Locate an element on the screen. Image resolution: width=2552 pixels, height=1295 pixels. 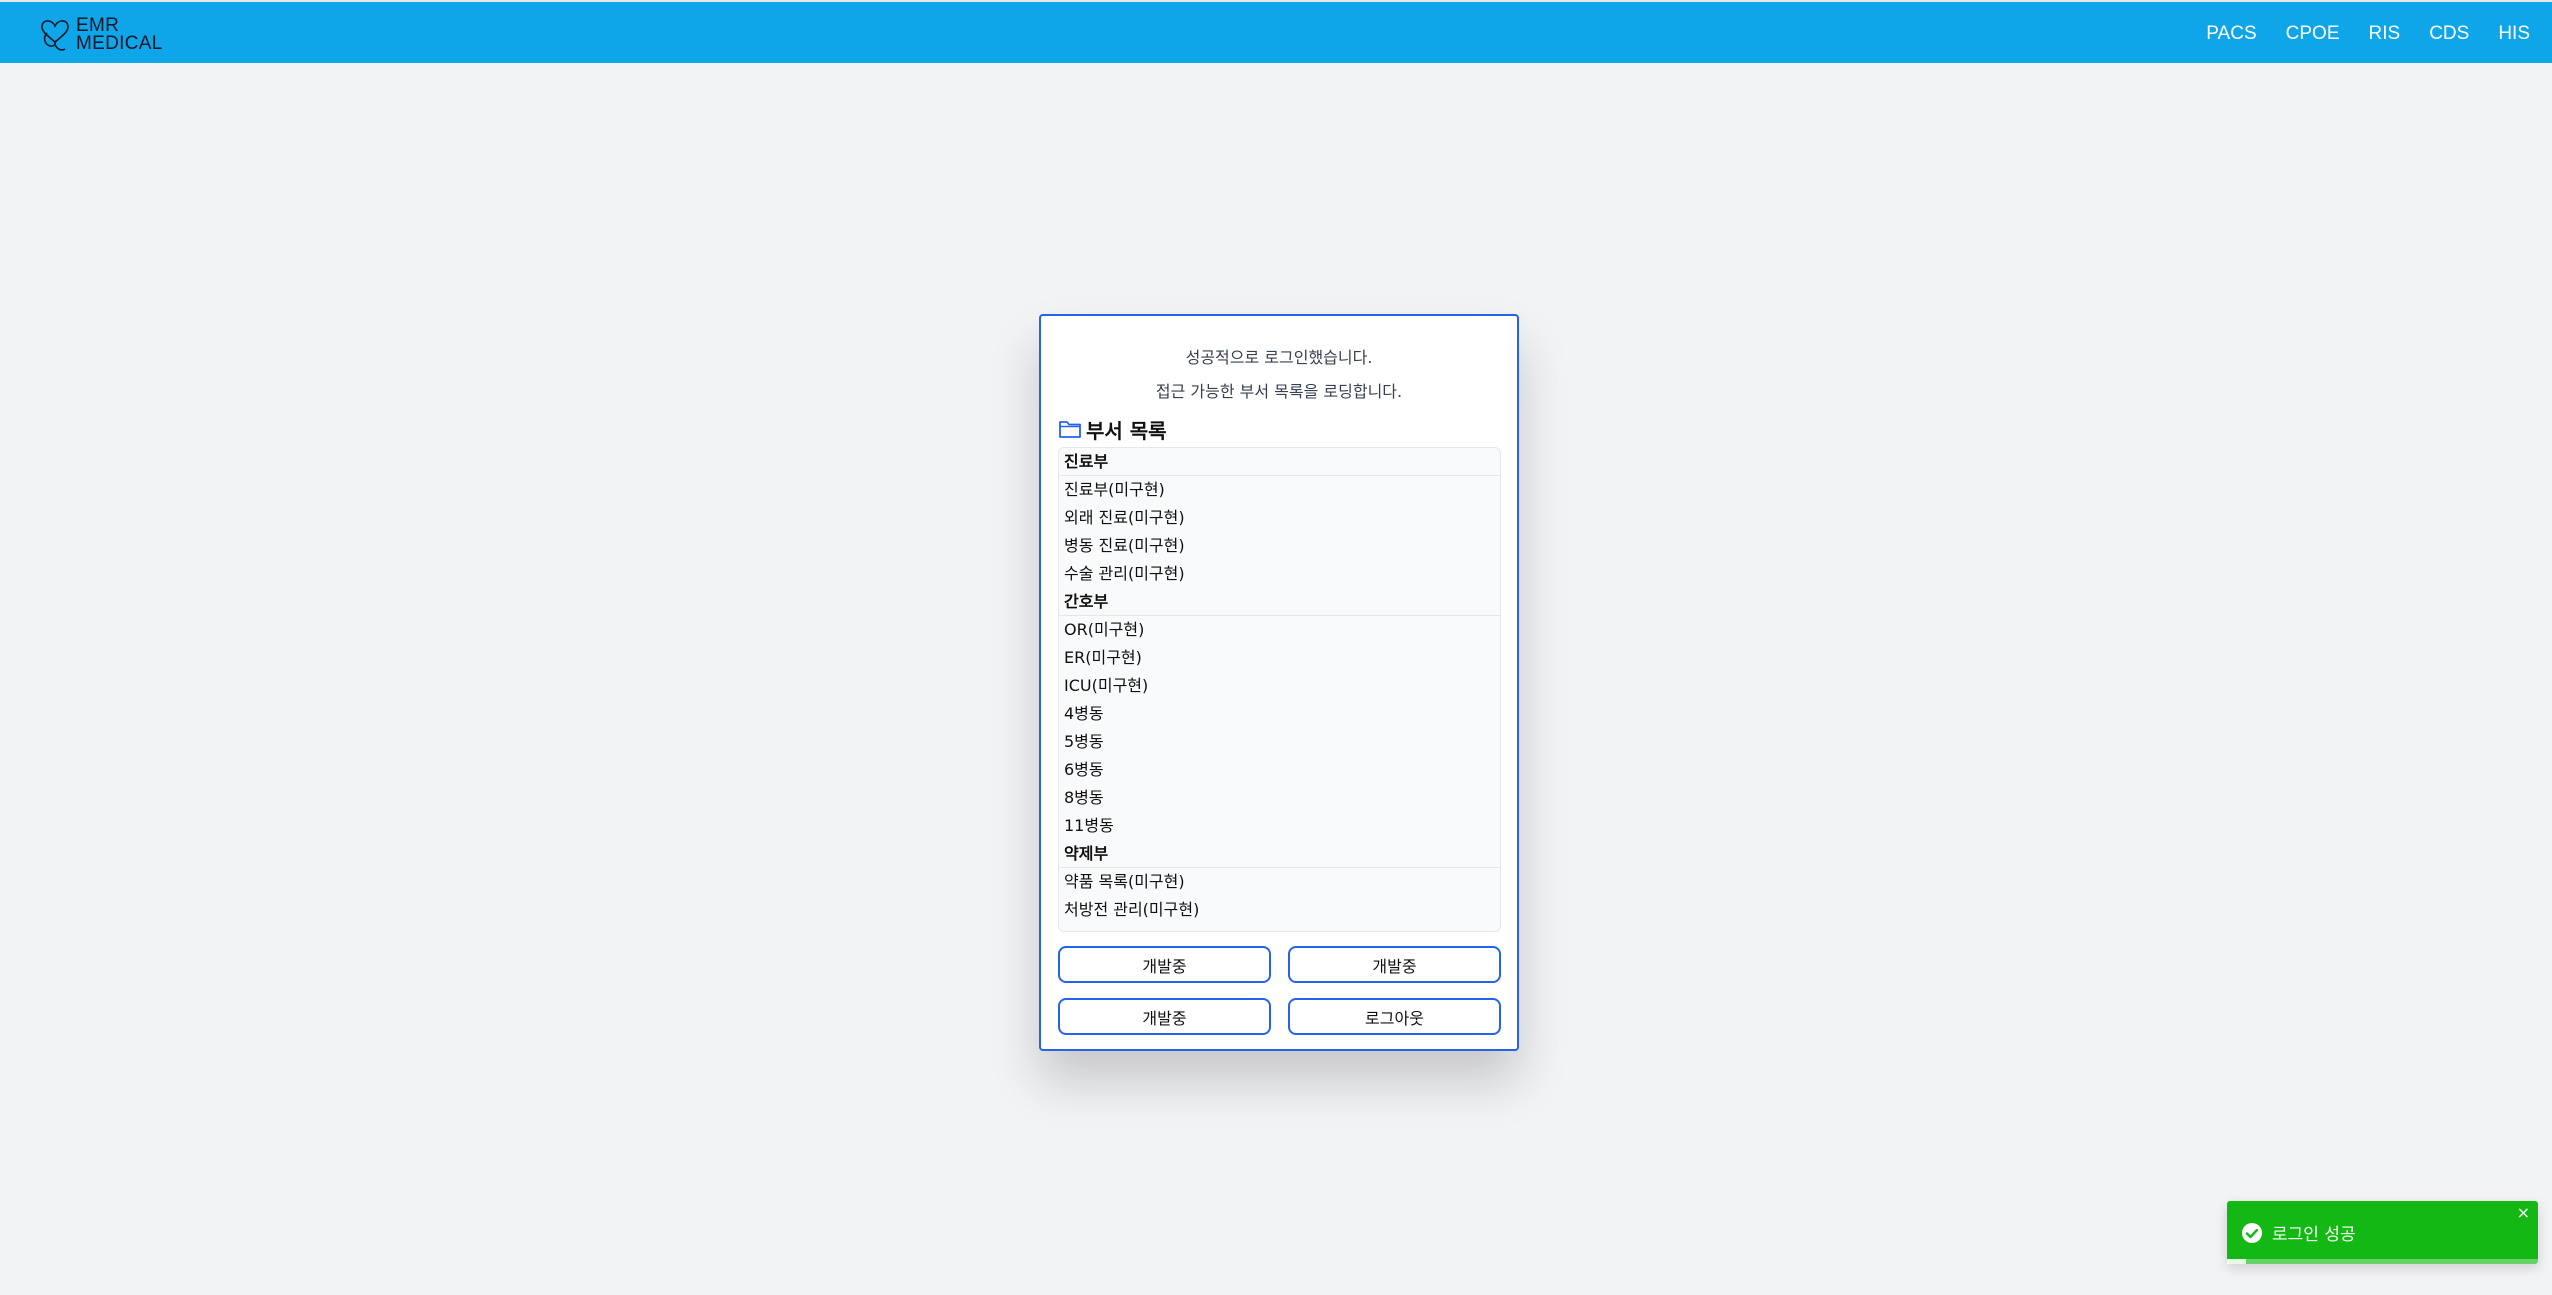
nav-link-his: HIS is located at coordinates (2514, 34).